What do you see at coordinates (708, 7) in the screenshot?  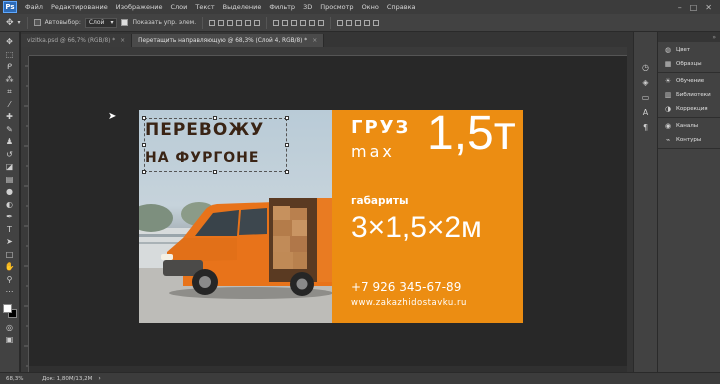 I see `close-icon: ✕` at bounding box center [708, 7].